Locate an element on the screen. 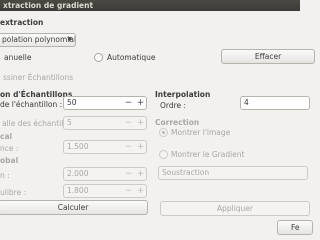  effacer-button: Effacer is located at coordinates (268, 56).